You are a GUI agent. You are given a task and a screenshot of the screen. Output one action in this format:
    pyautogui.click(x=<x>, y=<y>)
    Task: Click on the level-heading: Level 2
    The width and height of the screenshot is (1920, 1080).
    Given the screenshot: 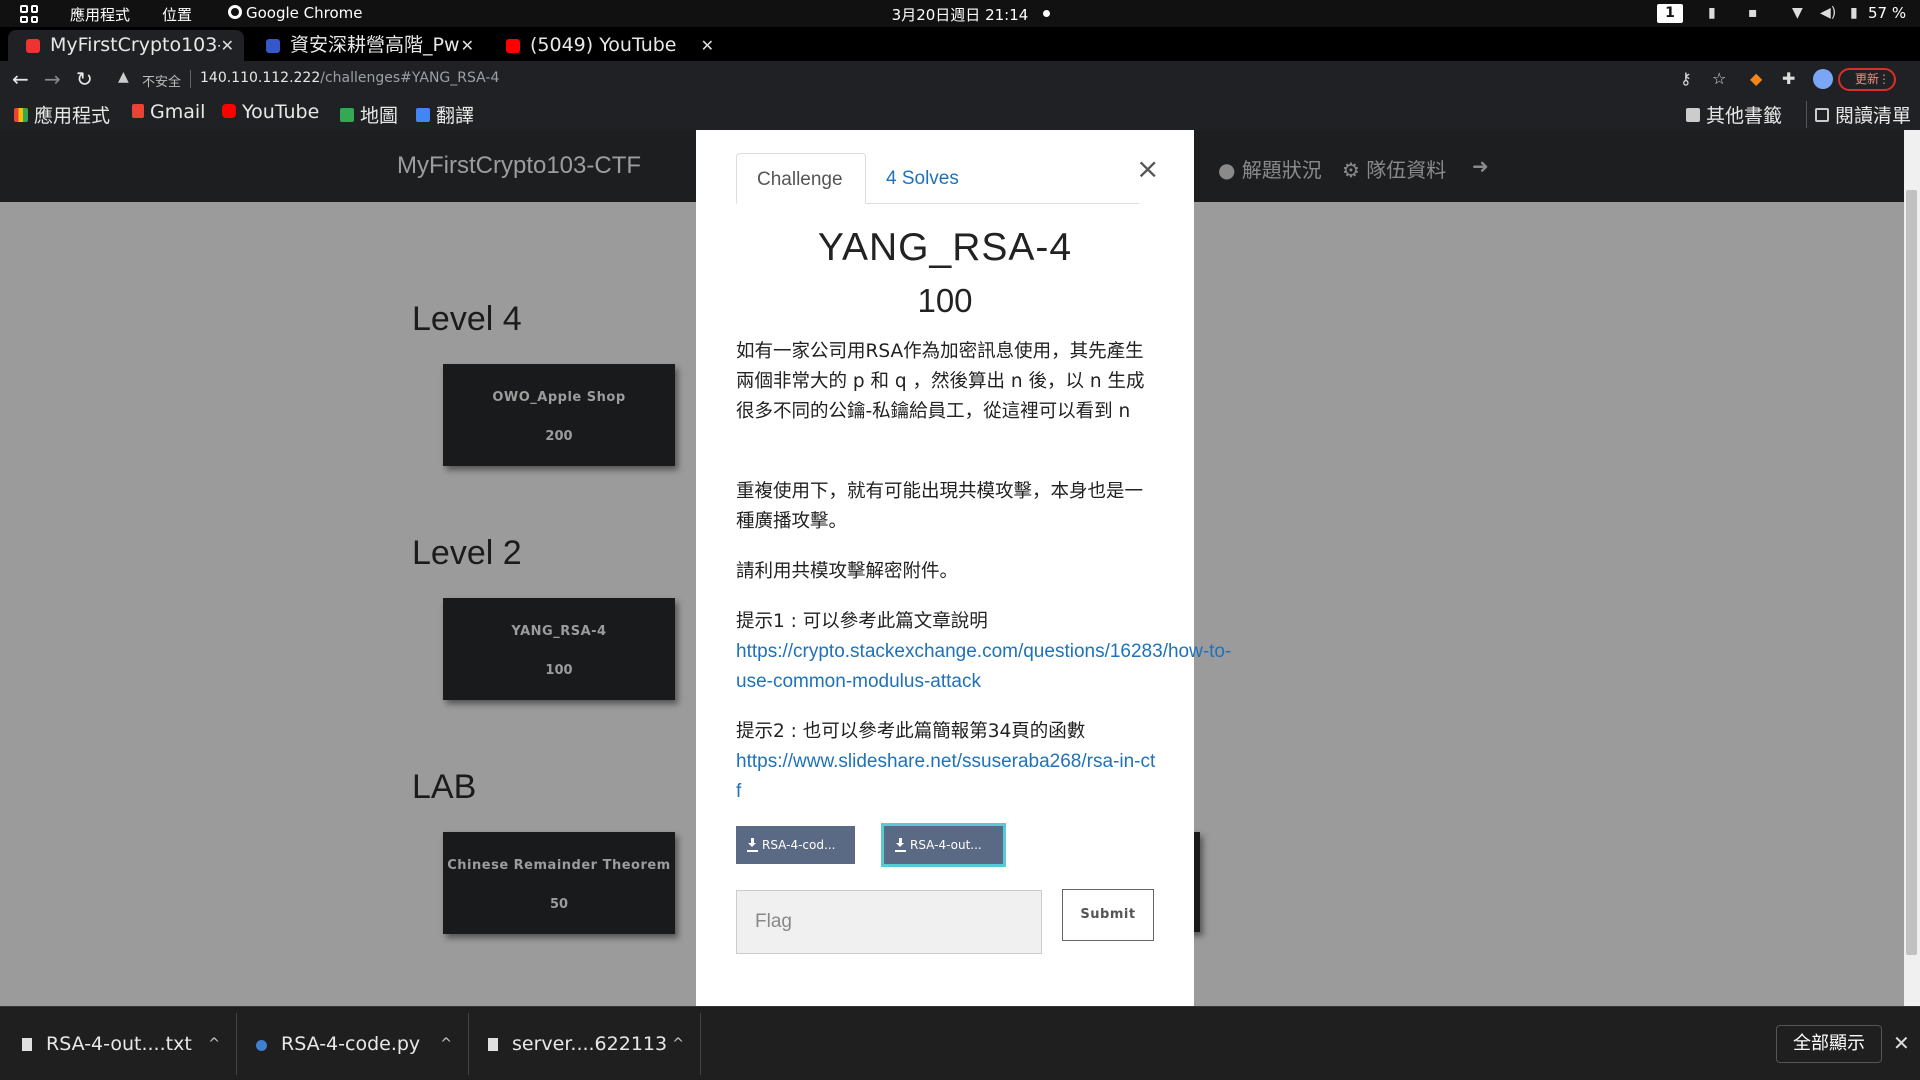 What is the action you would take?
    pyautogui.click(x=467, y=553)
    